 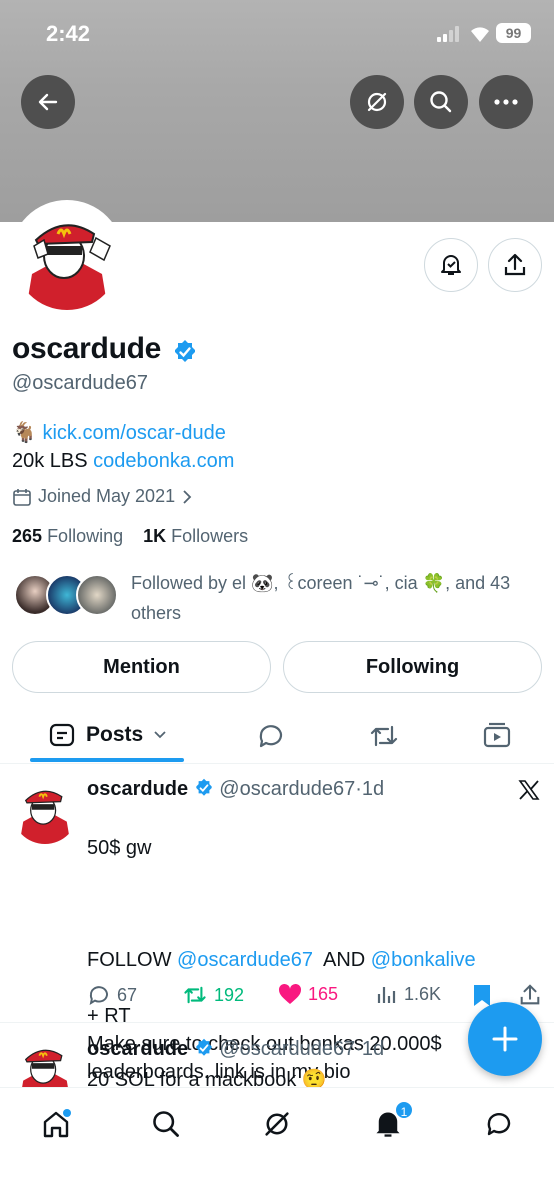 I want to click on battery-indicator: 99, so click(x=513, y=33).